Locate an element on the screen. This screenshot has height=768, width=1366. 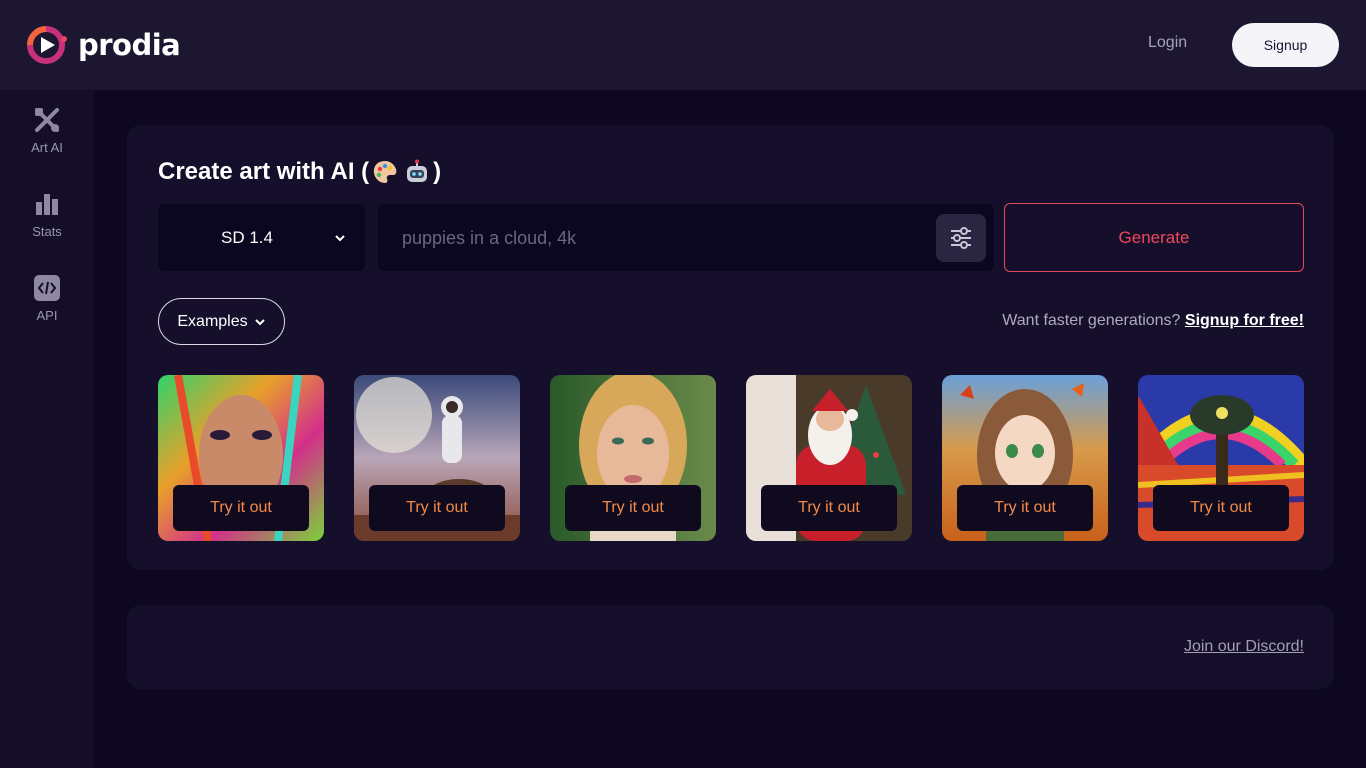
code-icon is located at coordinates (47, 288).